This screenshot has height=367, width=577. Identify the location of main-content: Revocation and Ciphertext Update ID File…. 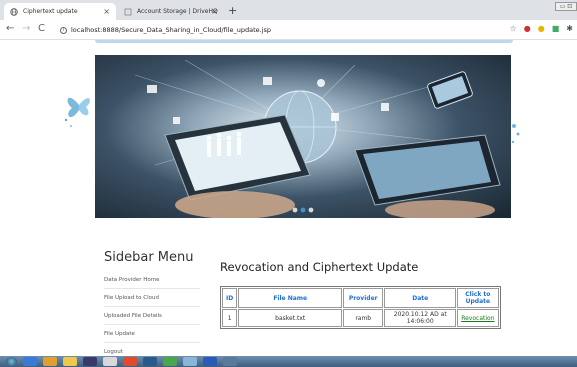
(370, 294).